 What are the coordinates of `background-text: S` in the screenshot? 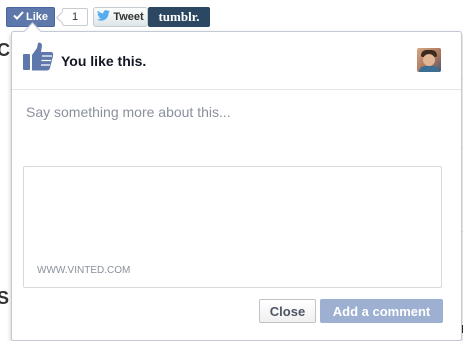 It's located at (5, 298).